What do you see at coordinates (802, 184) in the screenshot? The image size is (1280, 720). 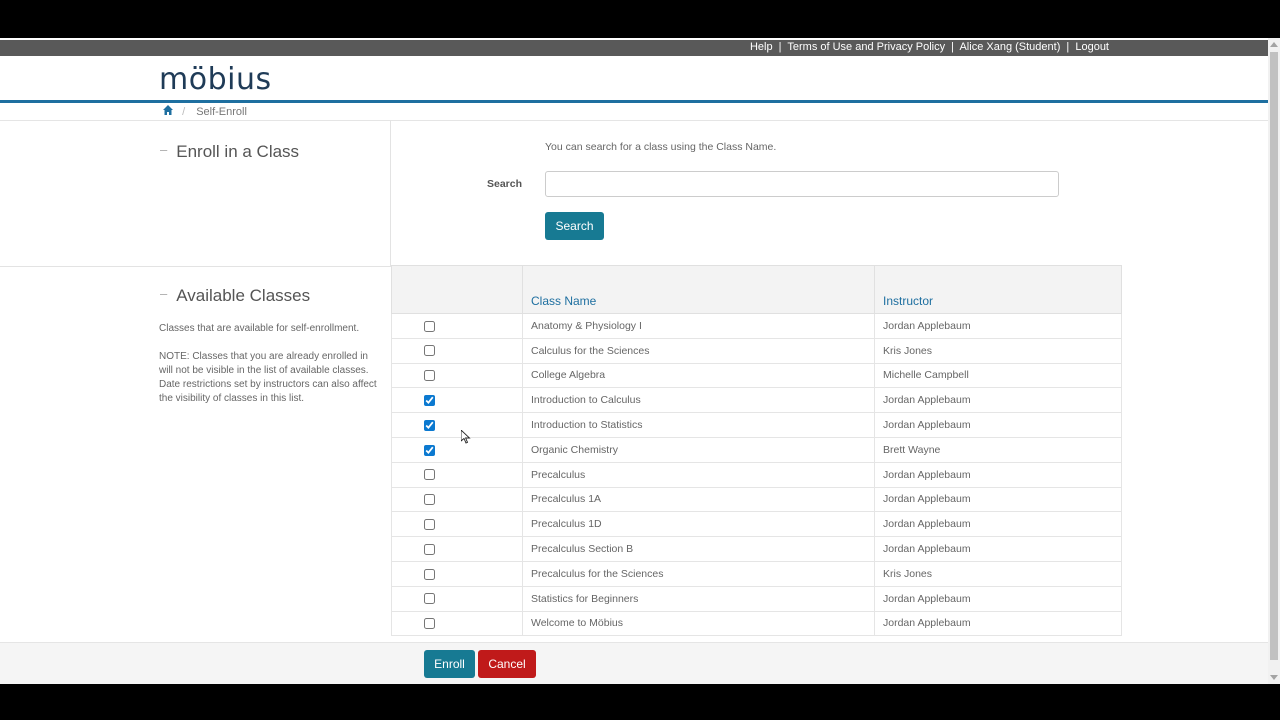 I see `search-input` at bounding box center [802, 184].